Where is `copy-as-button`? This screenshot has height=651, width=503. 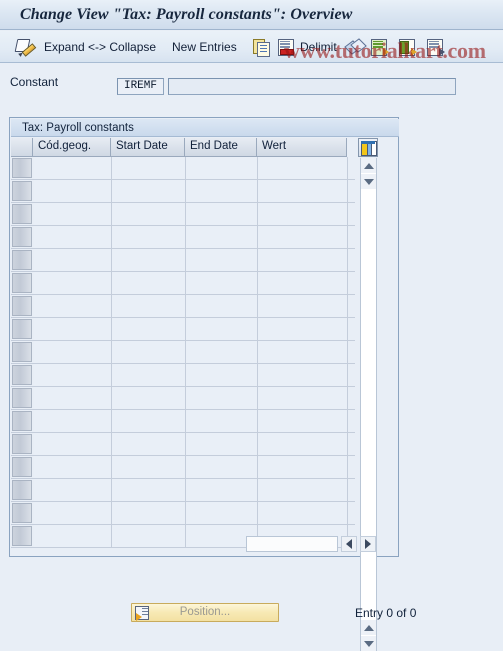
copy-as-button is located at coordinates (262, 47).